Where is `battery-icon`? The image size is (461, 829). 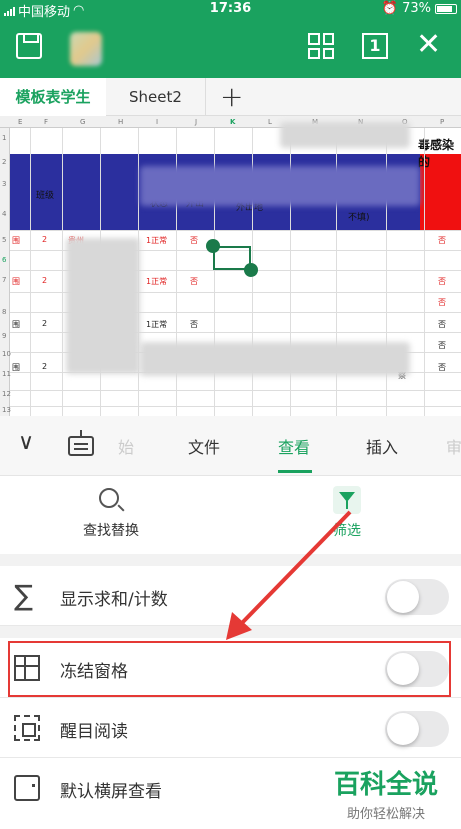 battery-icon is located at coordinates (446, 8).